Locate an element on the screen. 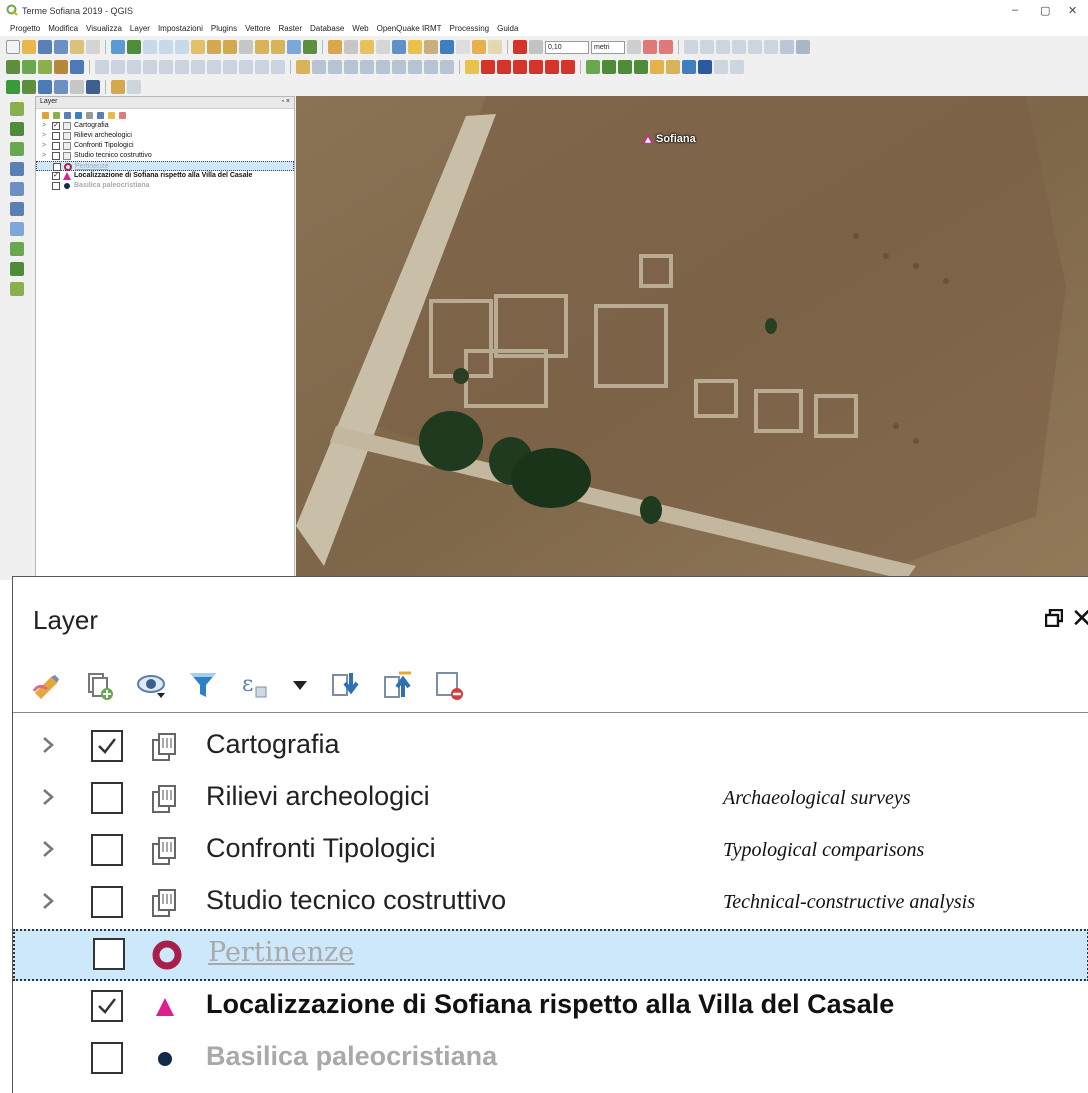 This screenshot has width=1088, height=1093. statistics-icon is located at coordinates (447, 47).